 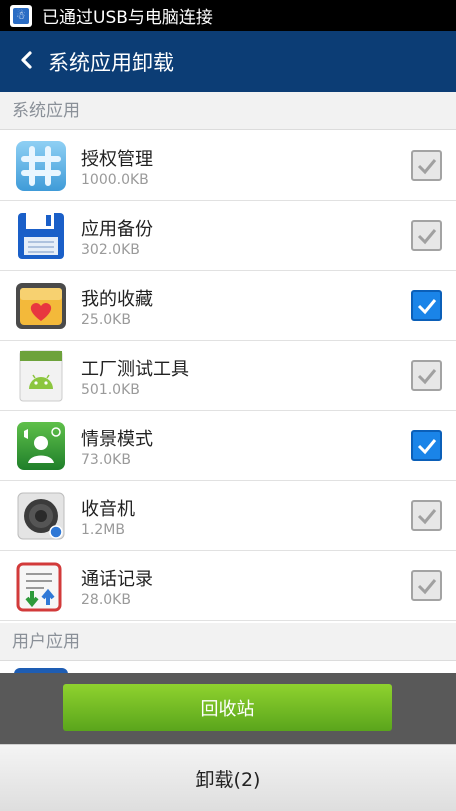 What do you see at coordinates (111, 62) in the screenshot?
I see `page-title: 系统应用卸载` at bounding box center [111, 62].